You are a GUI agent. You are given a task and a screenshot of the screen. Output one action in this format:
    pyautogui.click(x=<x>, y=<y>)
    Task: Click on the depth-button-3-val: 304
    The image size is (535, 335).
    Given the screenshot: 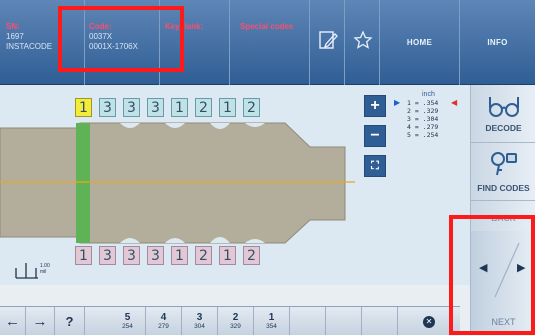 What is the action you would take?
    pyautogui.click(x=199, y=326)
    